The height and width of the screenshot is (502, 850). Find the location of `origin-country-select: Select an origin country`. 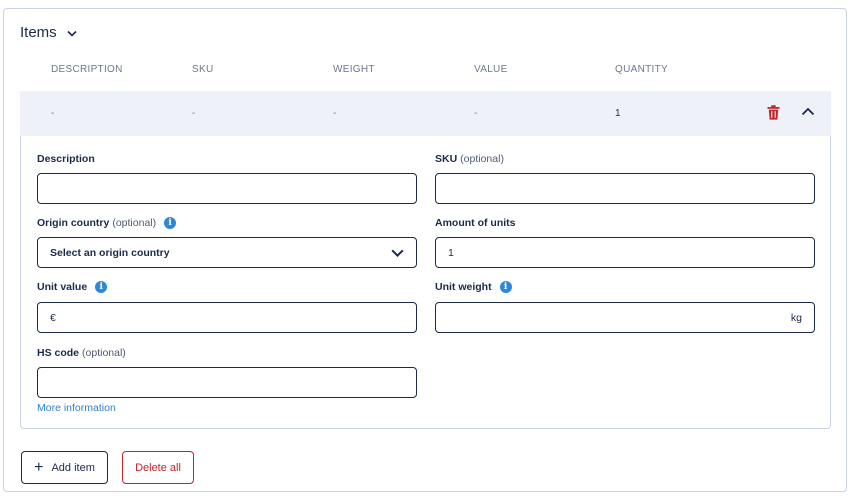

origin-country-select: Select an origin country is located at coordinates (227, 252).